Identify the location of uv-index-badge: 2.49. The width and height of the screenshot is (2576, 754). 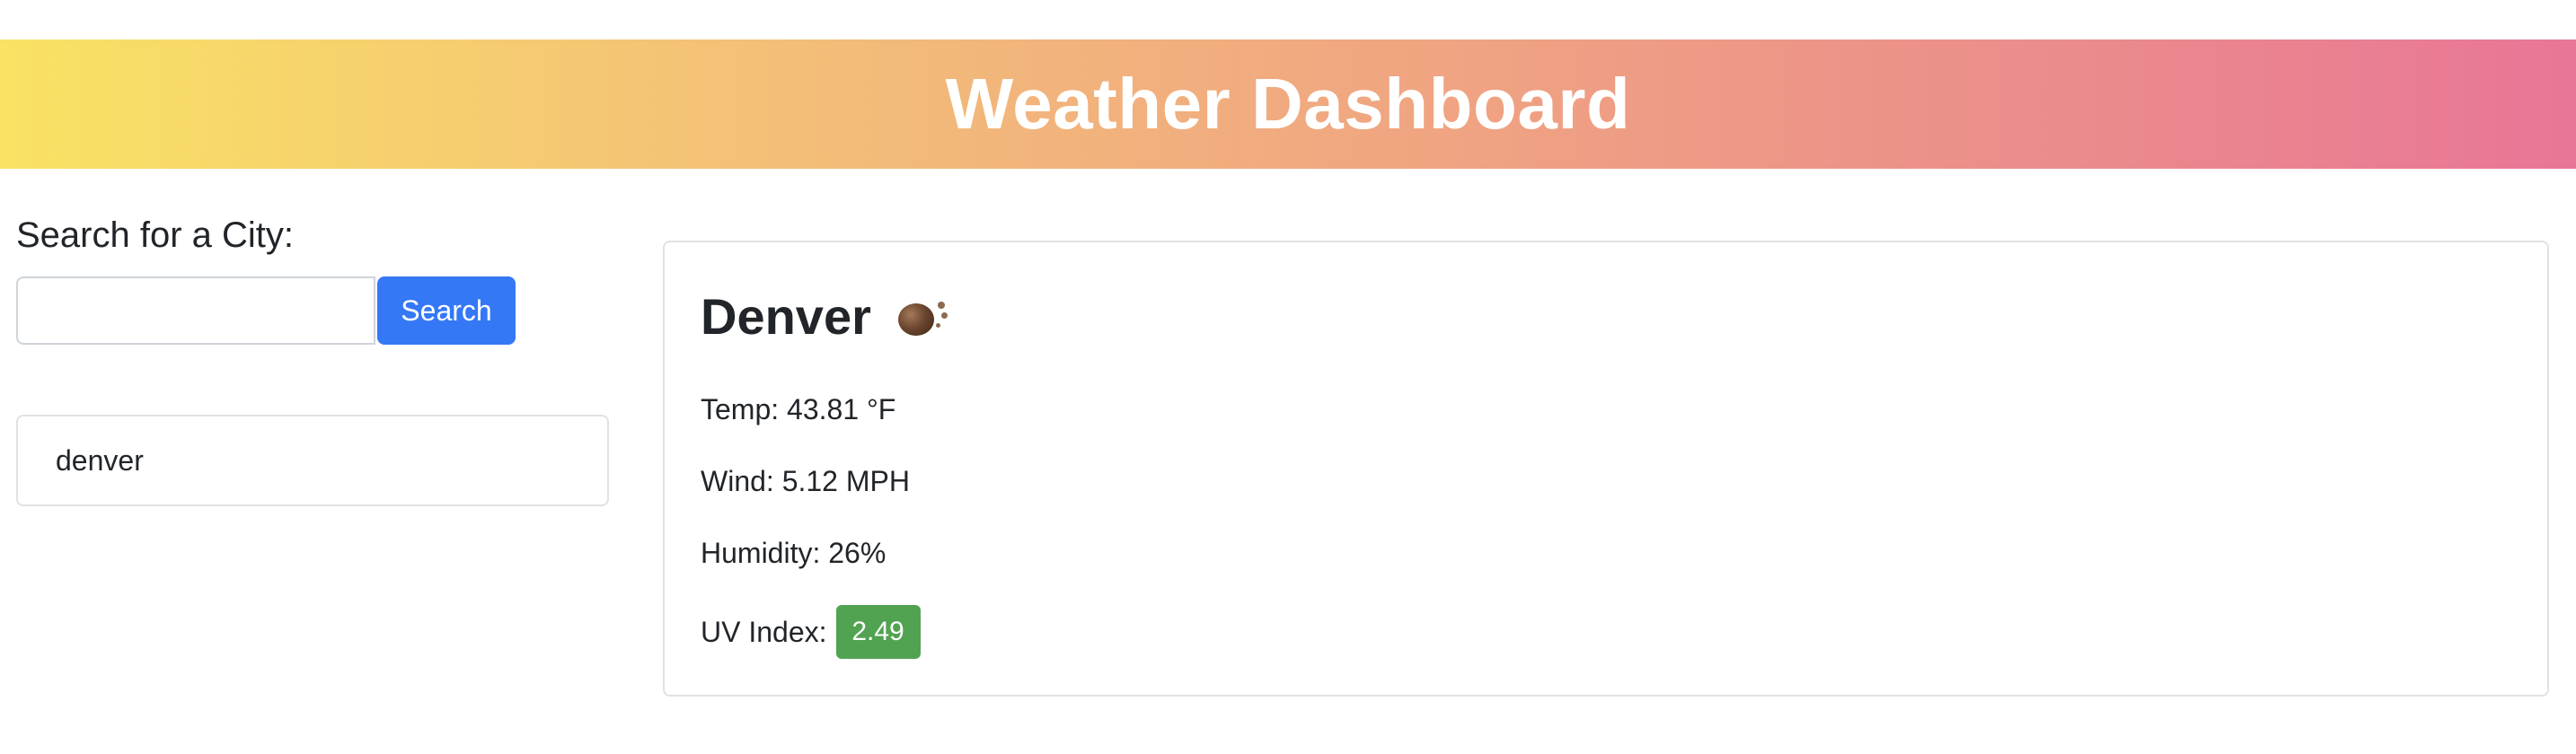
(878, 632).